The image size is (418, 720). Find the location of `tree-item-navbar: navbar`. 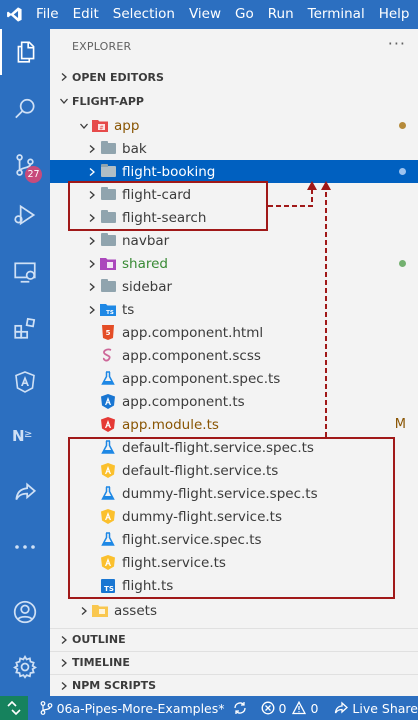

tree-item-navbar: navbar is located at coordinates (234, 240).